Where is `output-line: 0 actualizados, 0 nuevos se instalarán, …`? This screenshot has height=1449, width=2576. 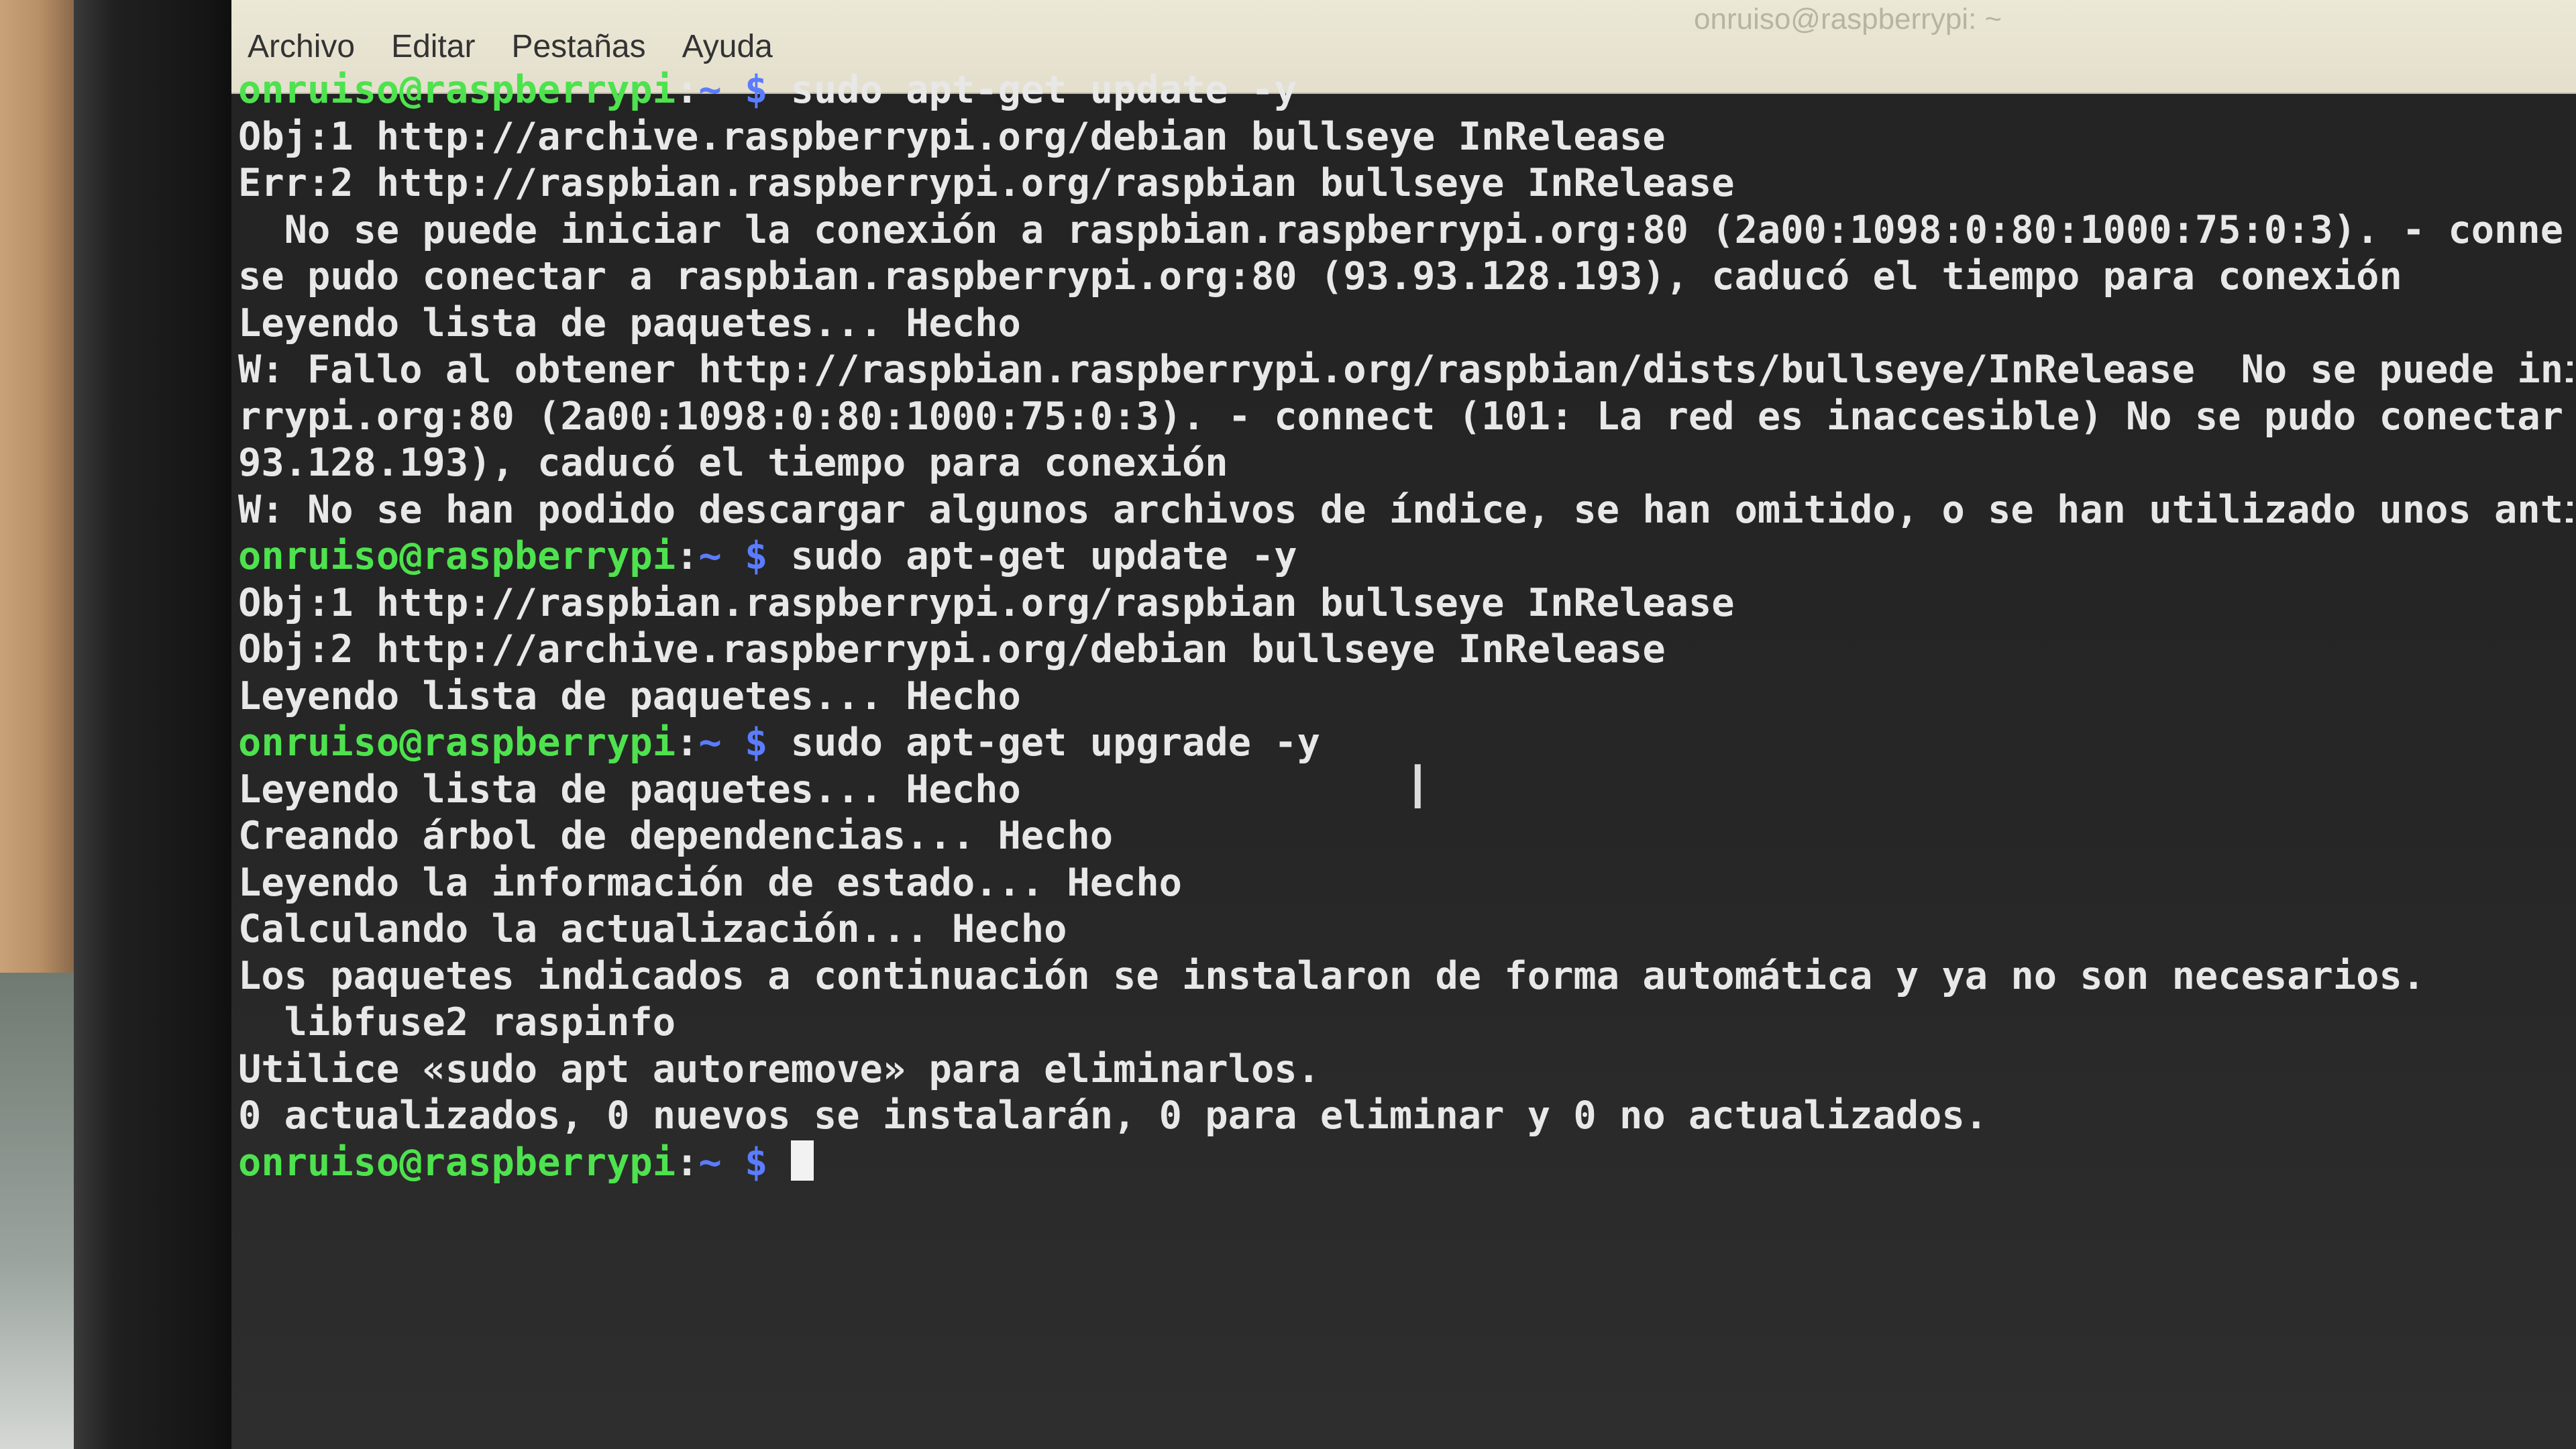 output-line: 0 actualizados, 0 nuevos se instalarán, … is located at coordinates (1113, 1115).